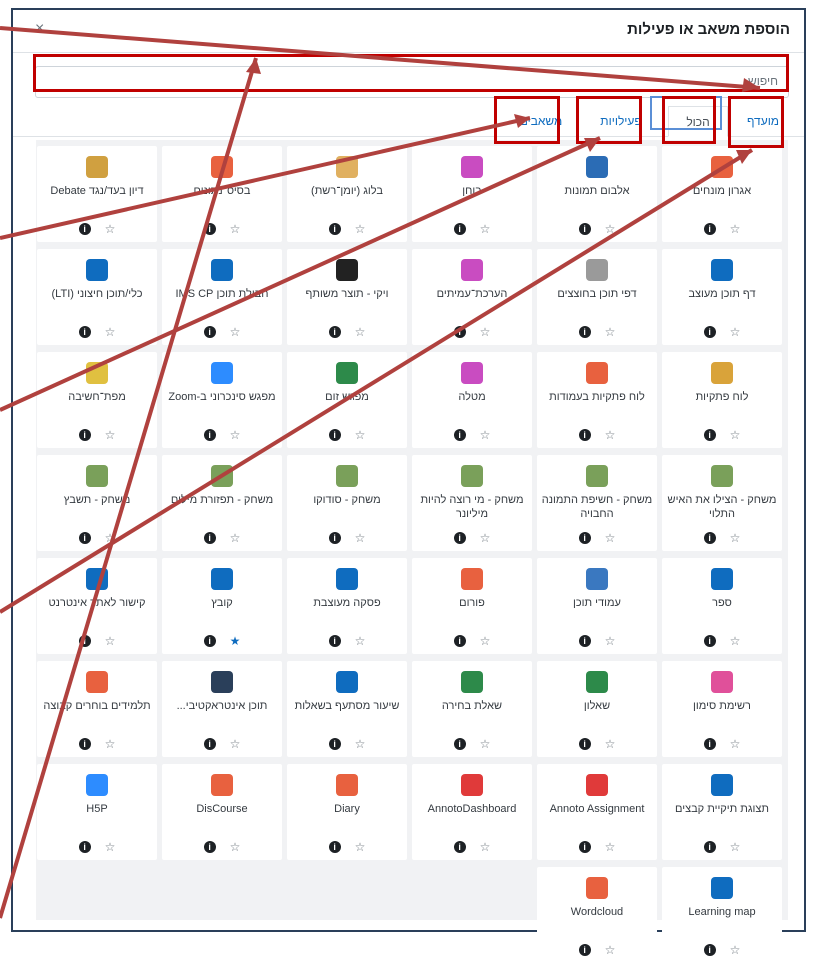  What do you see at coordinates (235, 641) in the screenshot?
I see `star-icon: ★` at bounding box center [235, 641].